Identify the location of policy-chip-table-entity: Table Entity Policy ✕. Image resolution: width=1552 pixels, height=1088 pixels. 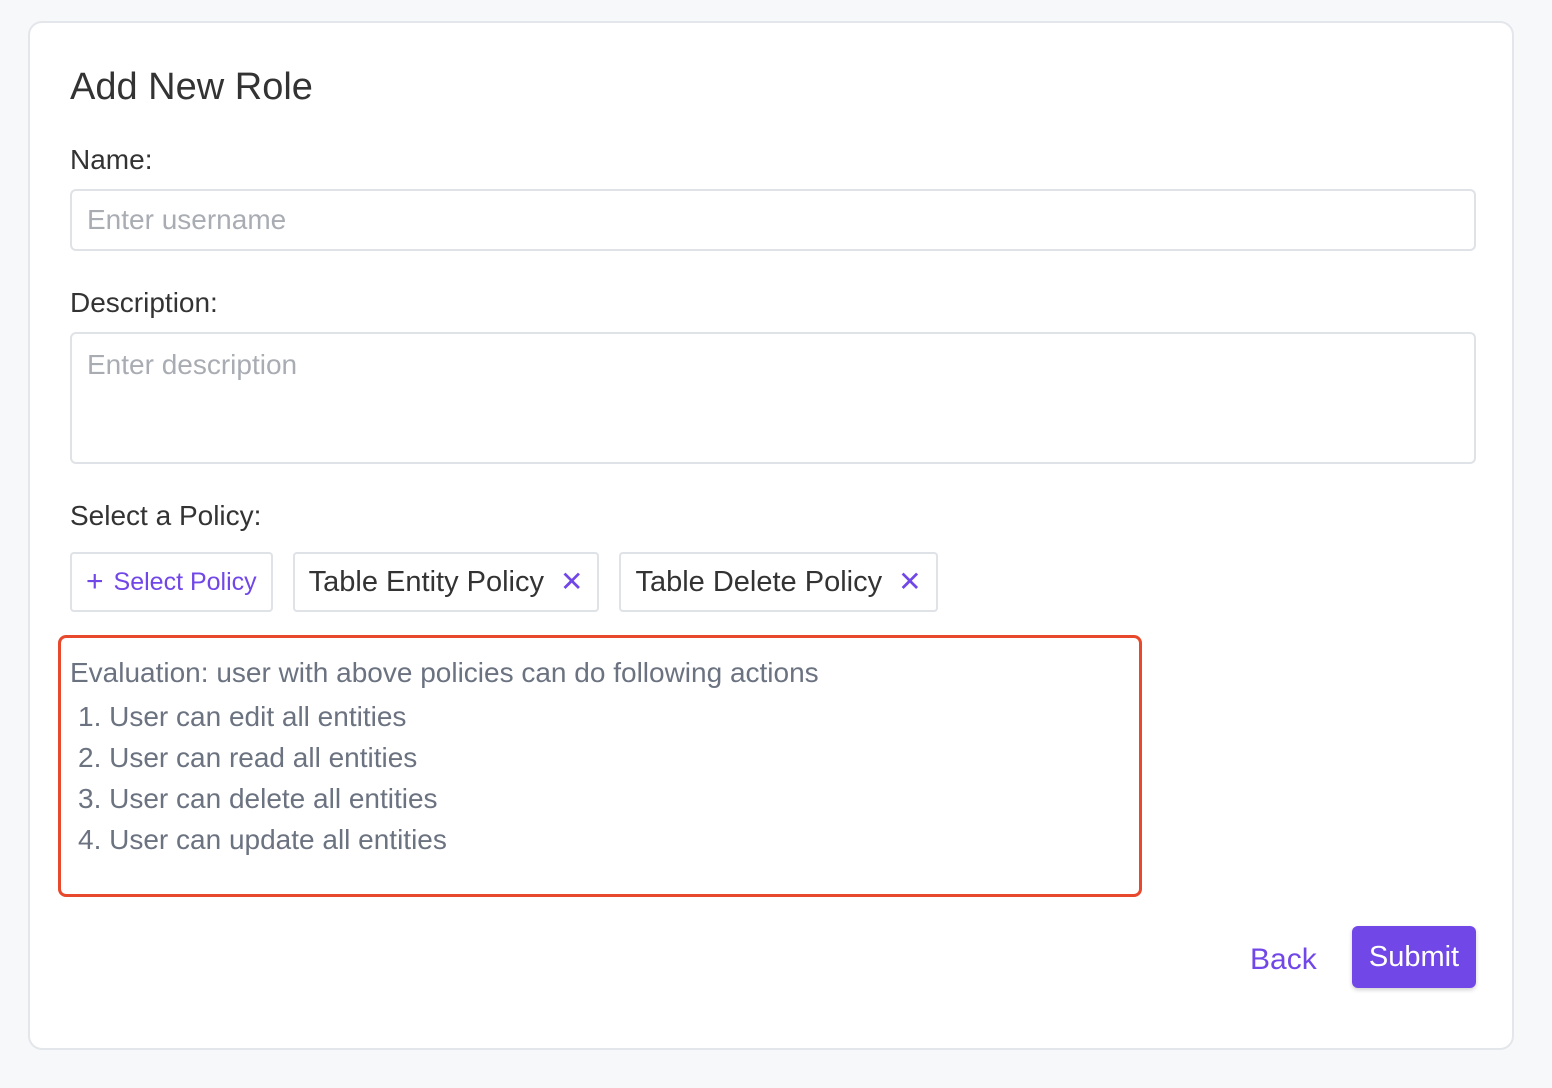
(446, 582).